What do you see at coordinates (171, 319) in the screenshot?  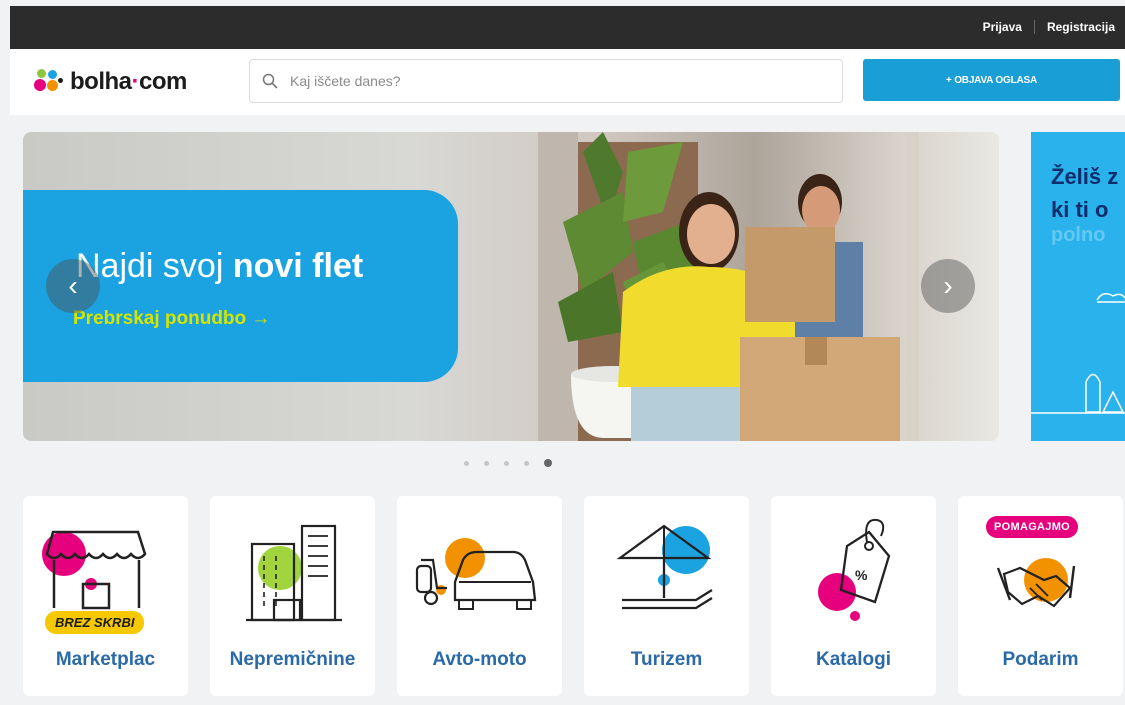 I see `hero-cta-link: Prebrskaj ponudbo →` at bounding box center [171, 319].